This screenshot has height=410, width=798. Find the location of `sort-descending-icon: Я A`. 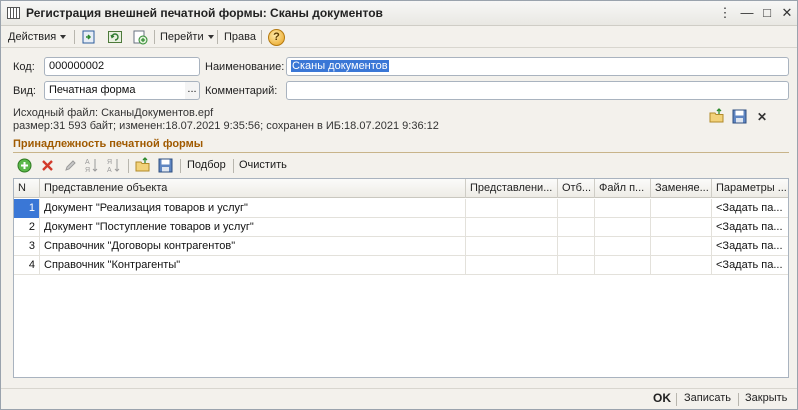

sort-descending-icon: Я A is located at coordinates (113, 165).